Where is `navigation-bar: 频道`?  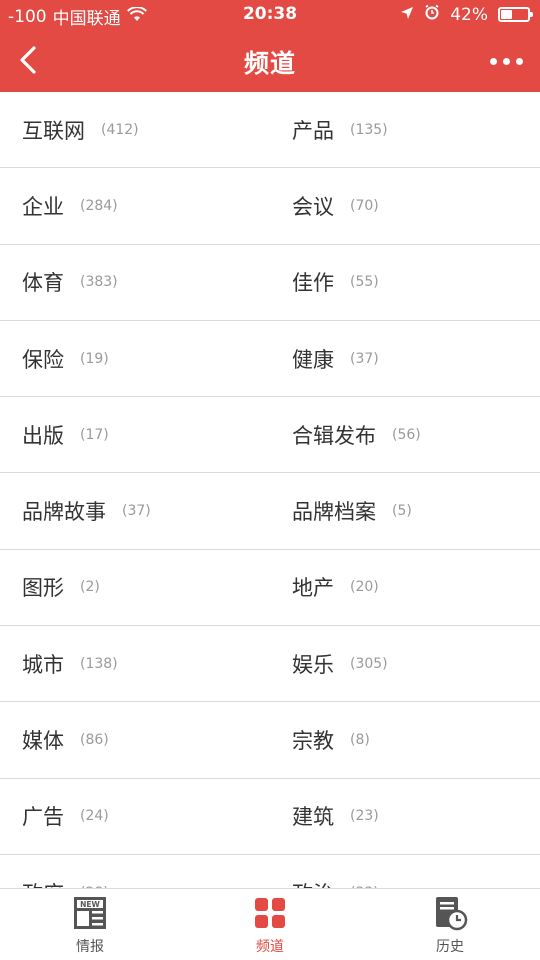
navigation-bar: 频道 is located at coordinates (270, 61).